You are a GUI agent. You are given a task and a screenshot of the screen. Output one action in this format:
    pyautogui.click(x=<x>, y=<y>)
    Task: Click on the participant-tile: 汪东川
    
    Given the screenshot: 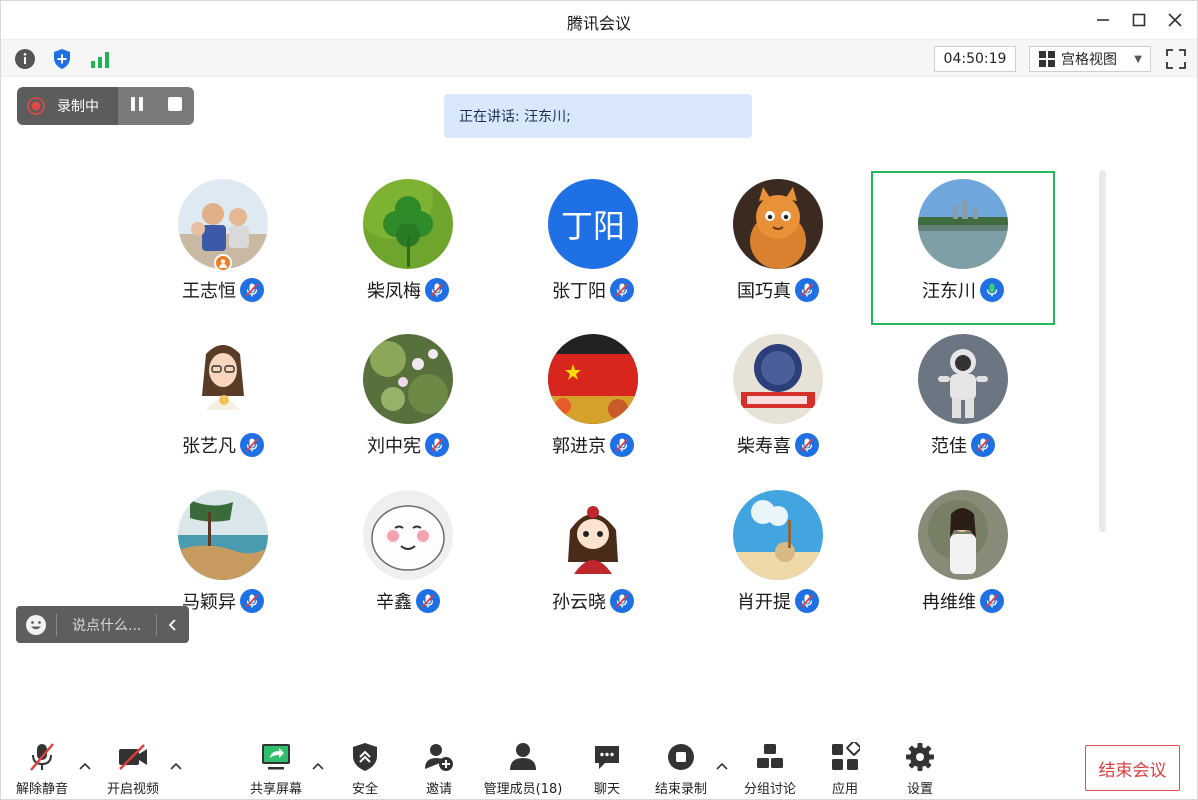 What is the action you would take?
    pyautogui.click(x=963, y=248)
    